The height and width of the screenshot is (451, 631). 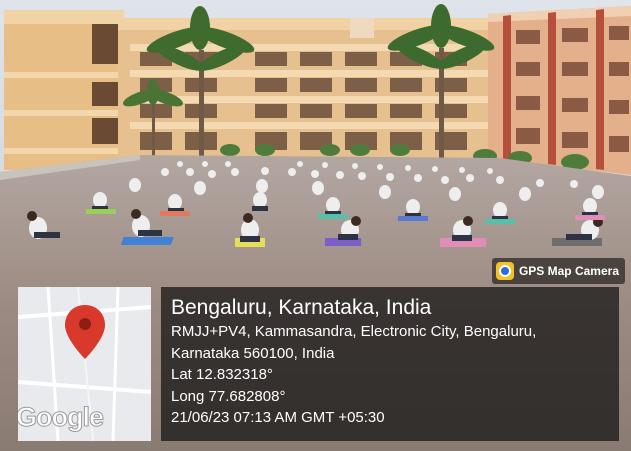 I want to click on map-thumbnail: Google, so click(x=84, y=364).